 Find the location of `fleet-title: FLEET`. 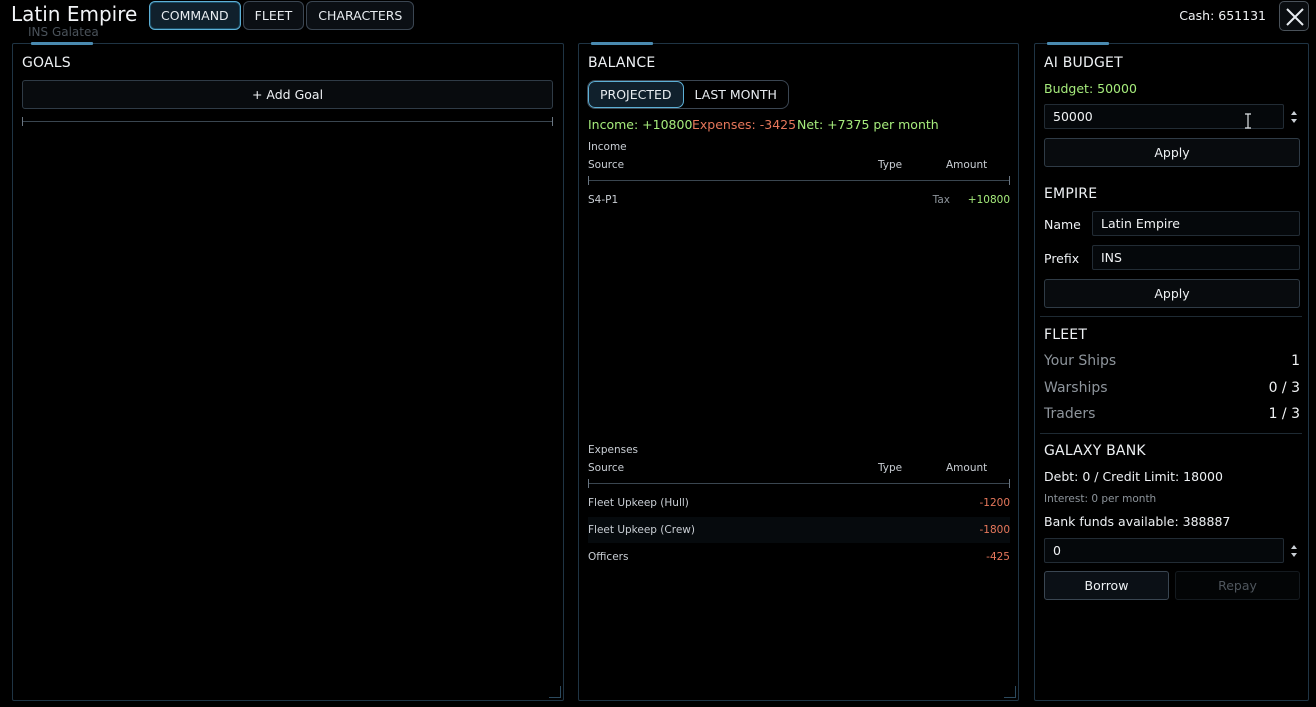

fleet-title: FLEET is located at coordinates (1066, 335).